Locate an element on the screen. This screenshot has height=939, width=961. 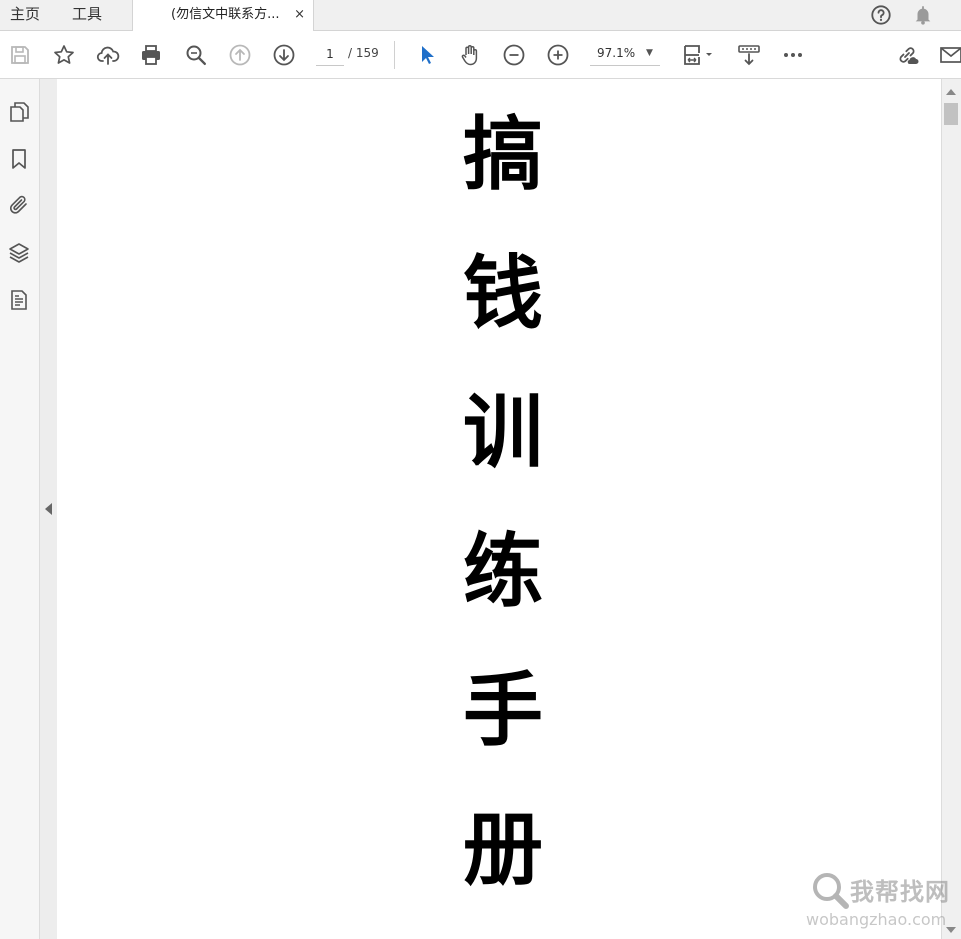
fit-page-icon is located at coordinates (699, 55).